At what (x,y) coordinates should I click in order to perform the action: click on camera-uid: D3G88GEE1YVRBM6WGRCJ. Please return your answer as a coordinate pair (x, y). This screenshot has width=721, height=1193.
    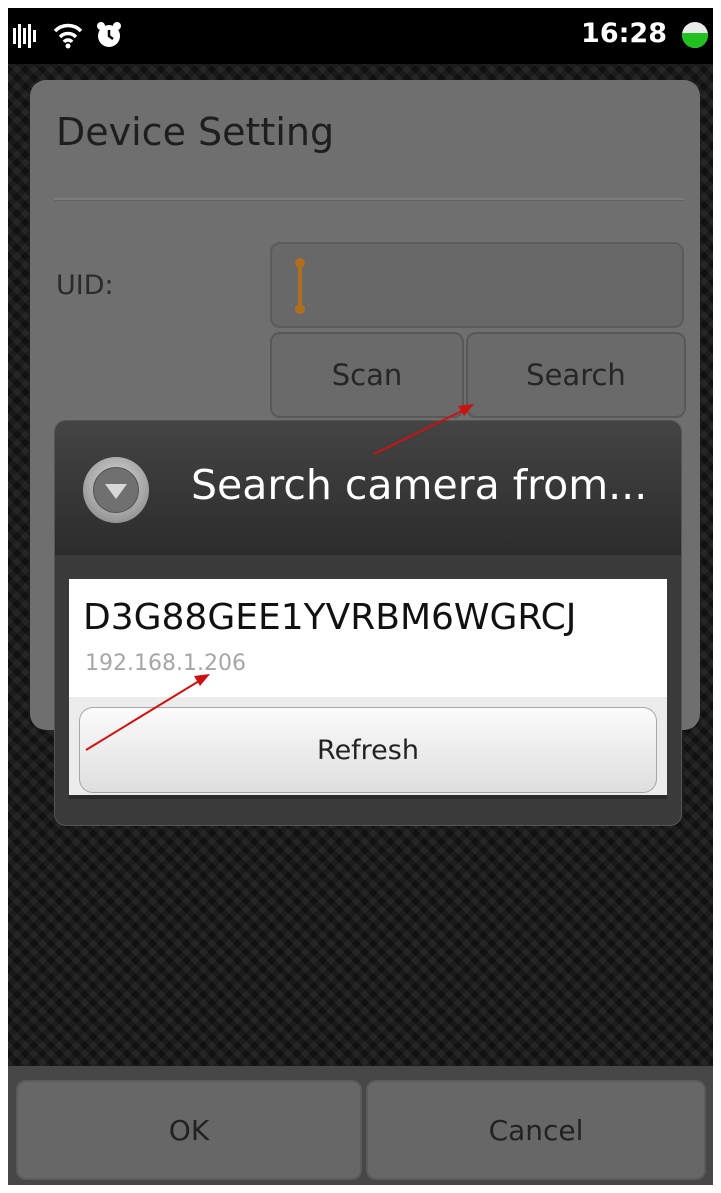
    Looking at the image, I should click on (330, 617).